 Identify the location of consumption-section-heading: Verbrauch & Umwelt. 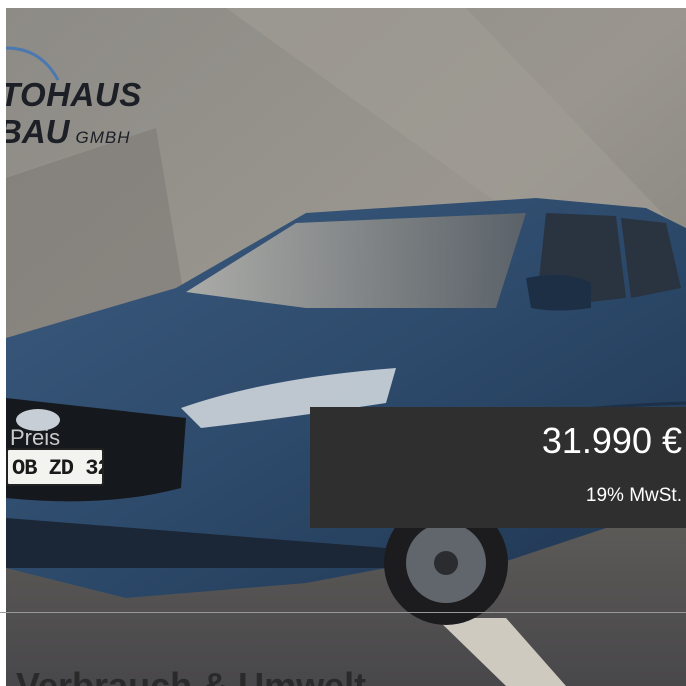
(191, 675).